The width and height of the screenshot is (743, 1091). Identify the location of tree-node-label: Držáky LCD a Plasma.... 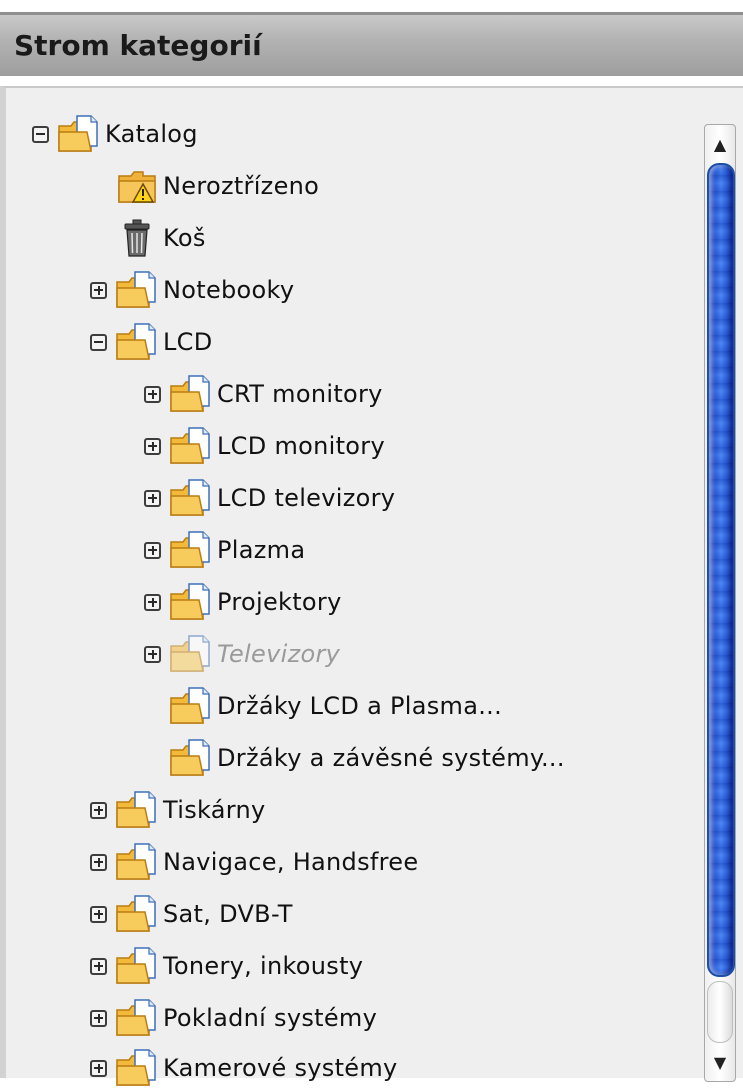
(360, 706).